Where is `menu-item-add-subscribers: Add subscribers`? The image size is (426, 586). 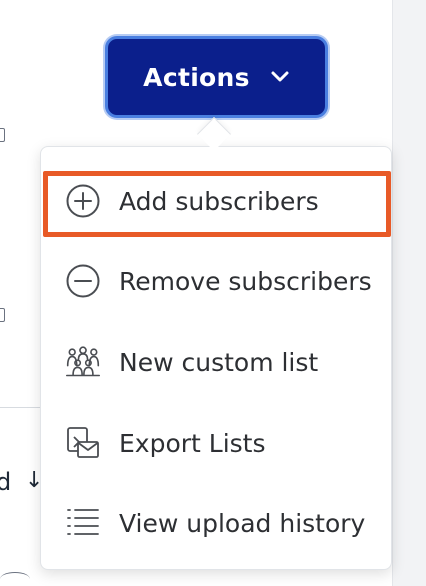
menu-item-add-subscribers: Add subscribers is located at coordinates (217, 201).